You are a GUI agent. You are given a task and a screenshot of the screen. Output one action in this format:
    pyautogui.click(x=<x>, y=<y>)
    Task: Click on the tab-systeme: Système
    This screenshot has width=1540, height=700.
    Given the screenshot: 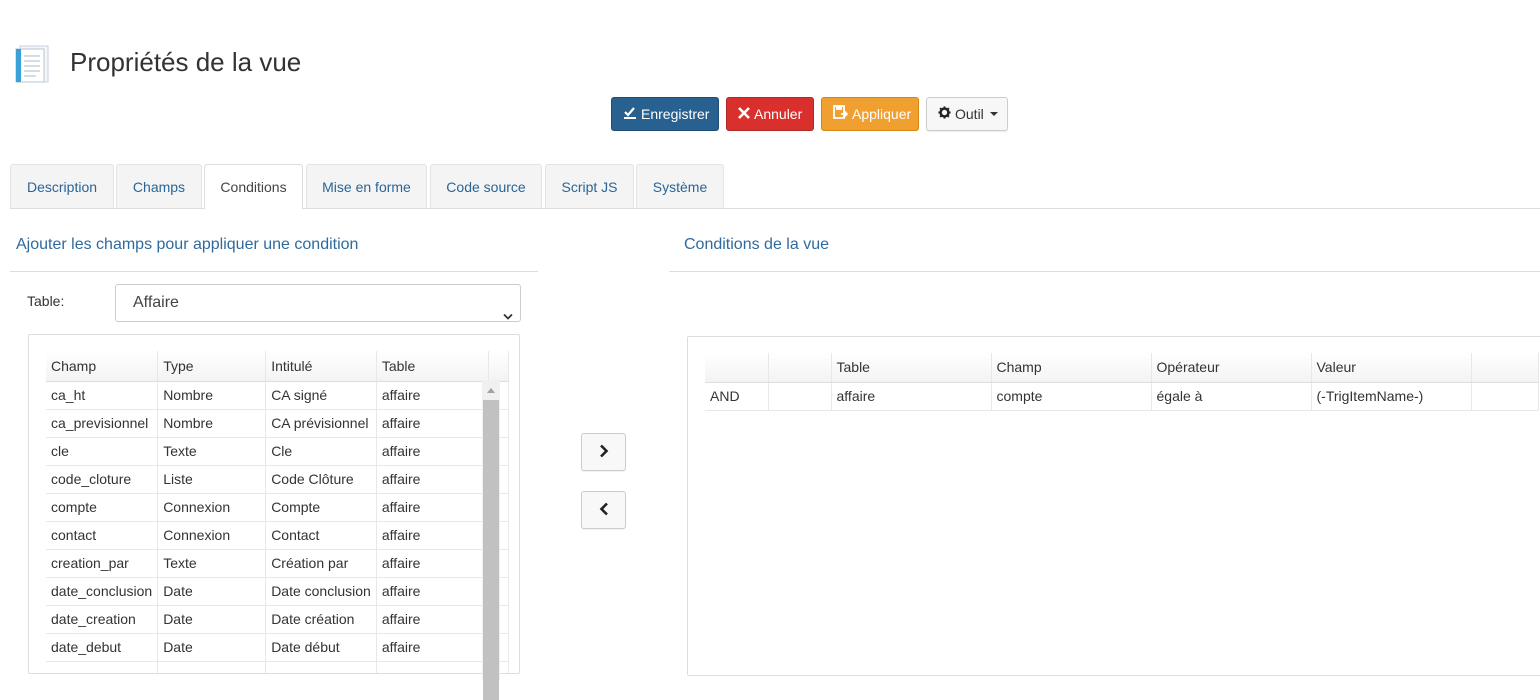 What is the action you would take?
    pyautogui.click(x=680, y=186)
    